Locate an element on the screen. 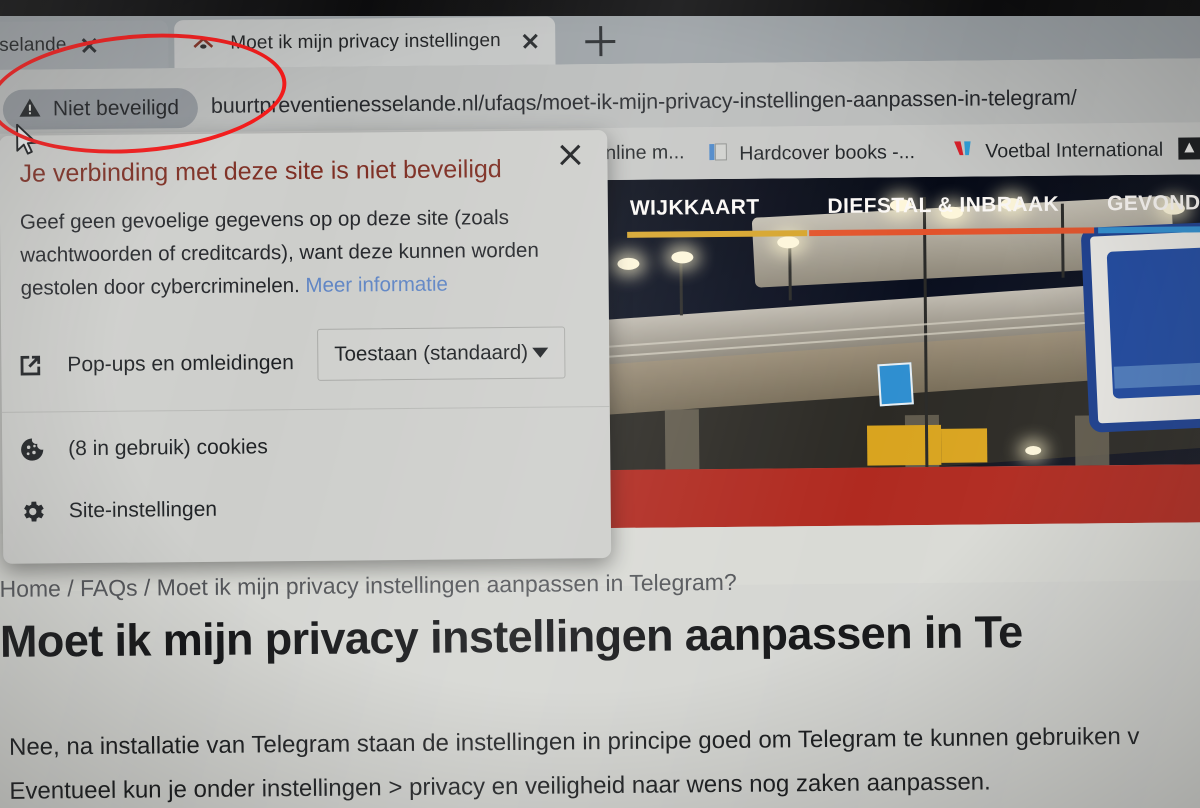  cookies-row: (8 in gebruik) cookies is located at coordinates (143, 448).